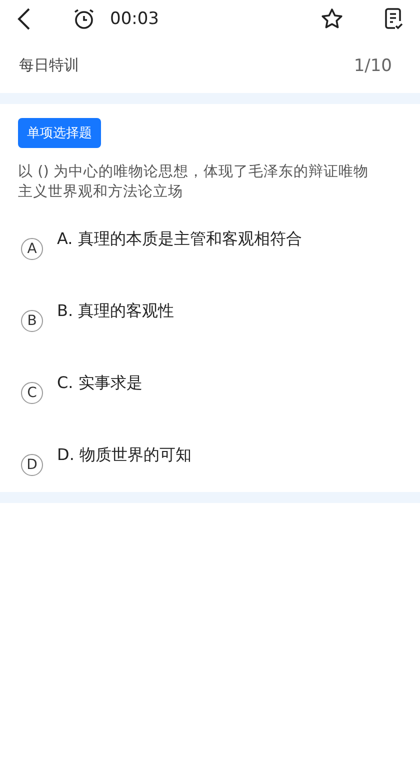  I want to click on question-type-tag: 单项选择题, so click(59, 133).